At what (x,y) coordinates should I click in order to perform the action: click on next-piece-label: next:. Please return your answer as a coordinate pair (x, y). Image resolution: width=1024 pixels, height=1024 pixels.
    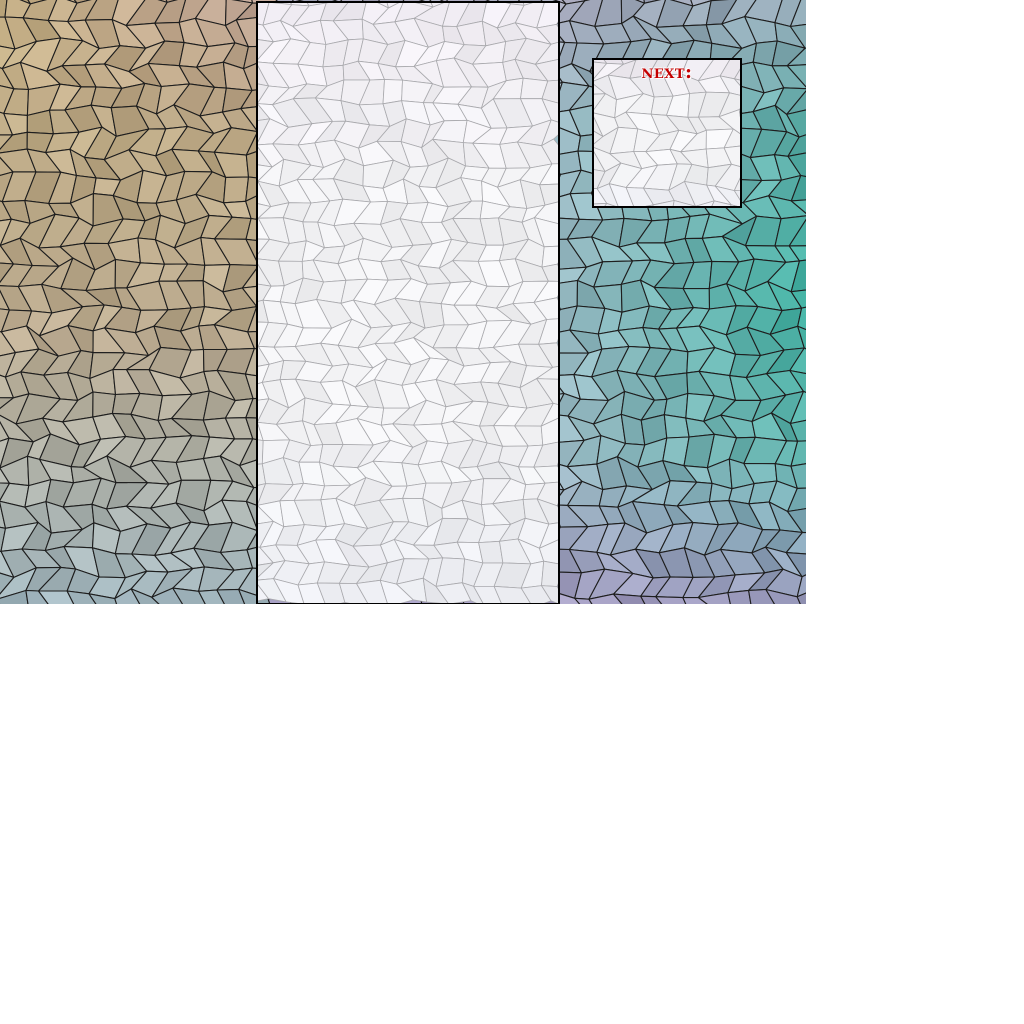
    Looking at the image, I should click on (667, 72).